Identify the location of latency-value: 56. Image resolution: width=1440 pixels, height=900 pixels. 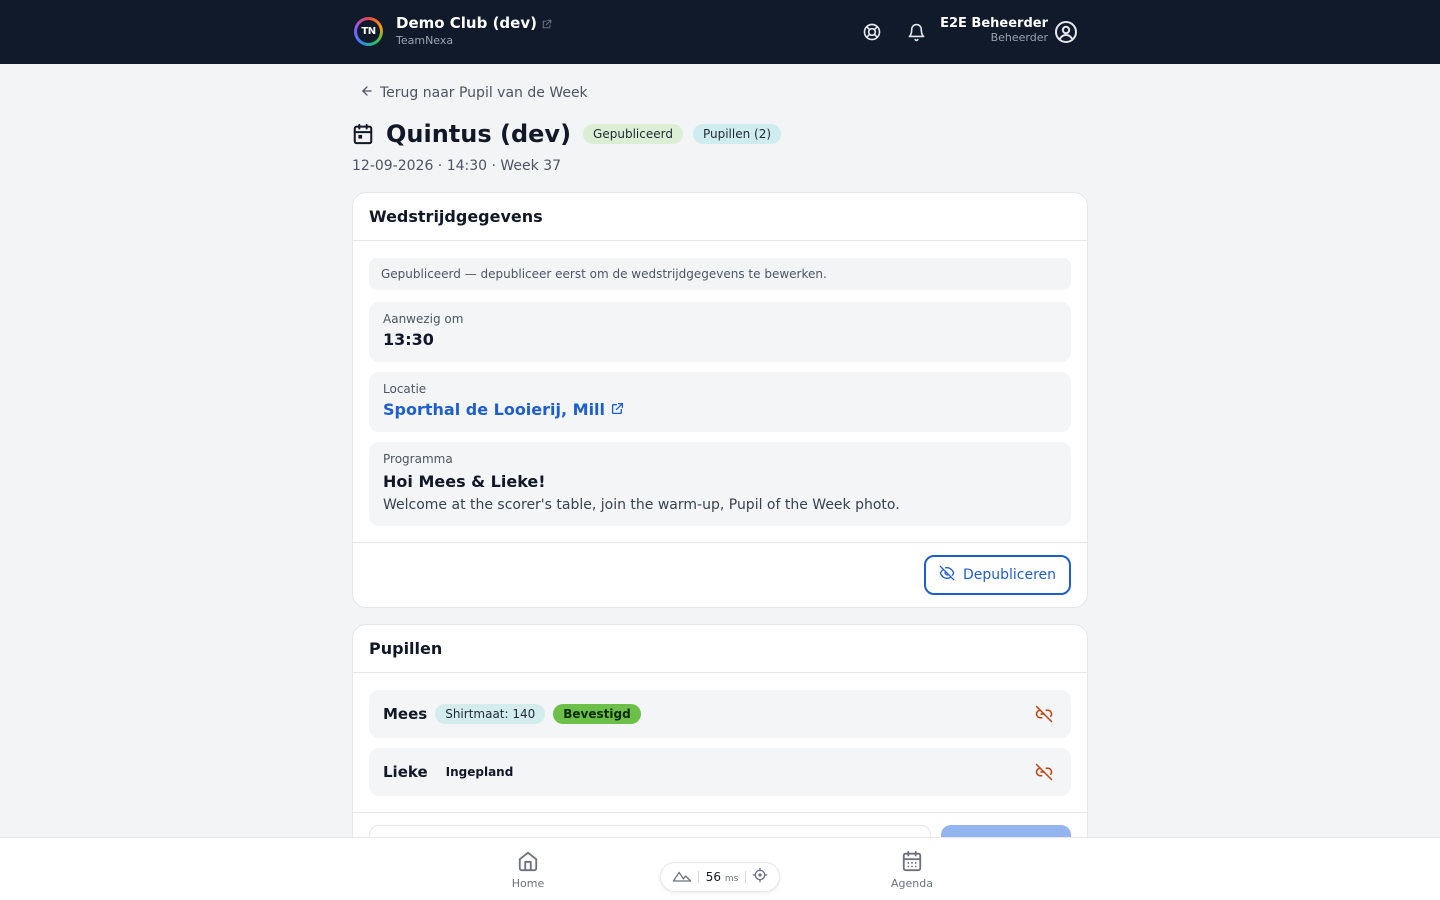
(713, 877).